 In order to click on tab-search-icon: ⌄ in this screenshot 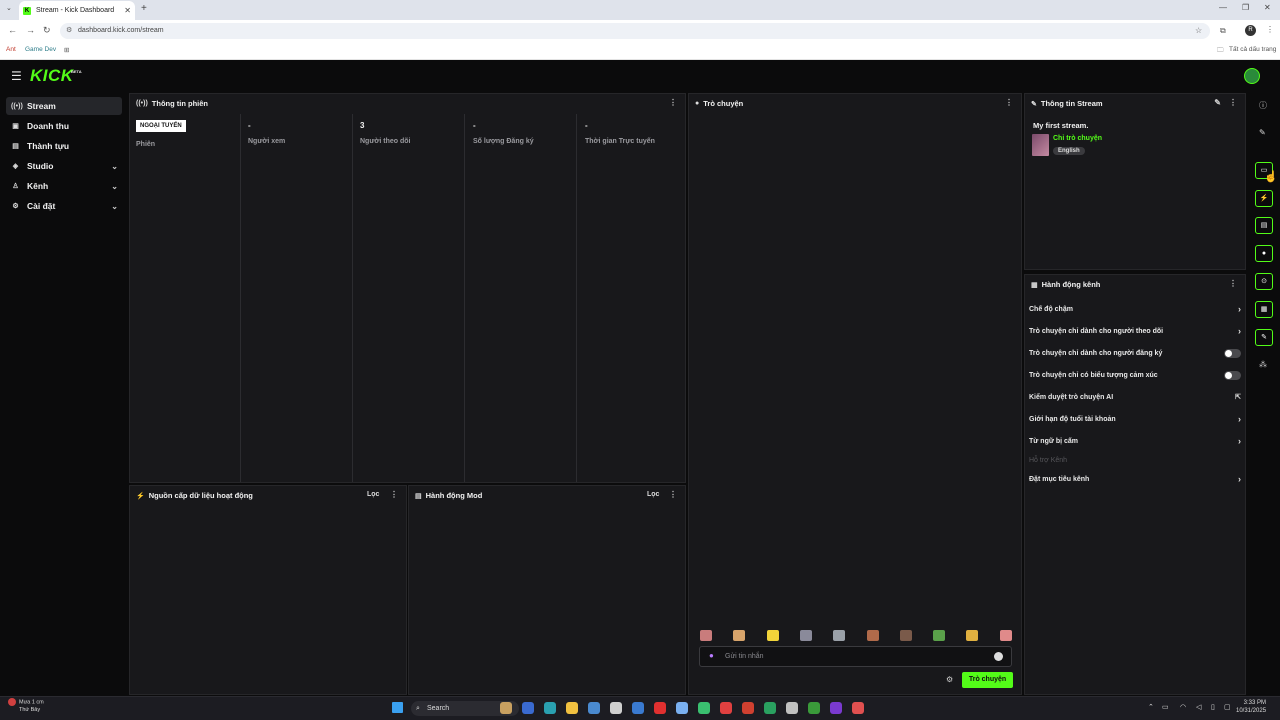, I will do `click(9, 8)`.